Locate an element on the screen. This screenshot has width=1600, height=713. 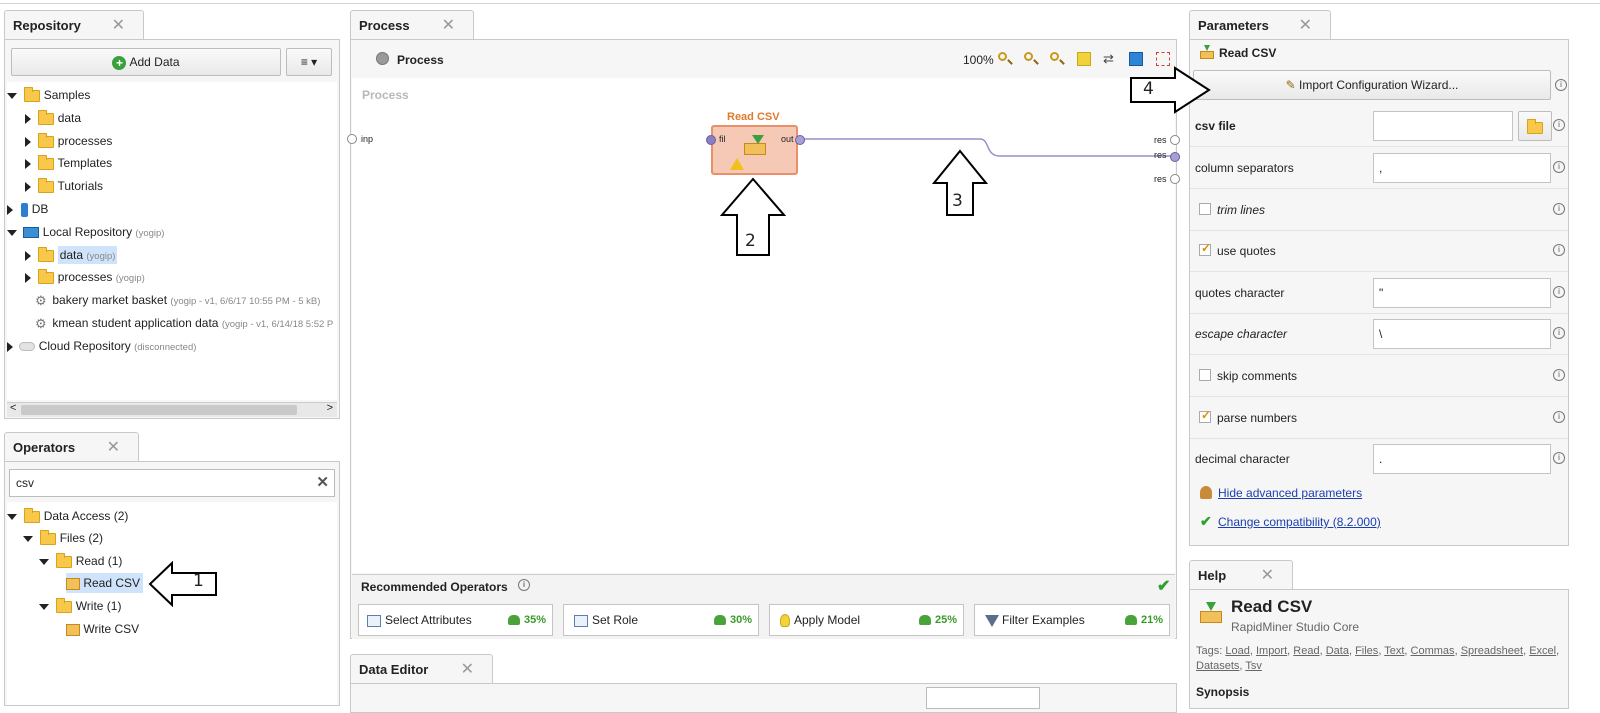
fit-selection-icon is located at coordinates (1163, 59).